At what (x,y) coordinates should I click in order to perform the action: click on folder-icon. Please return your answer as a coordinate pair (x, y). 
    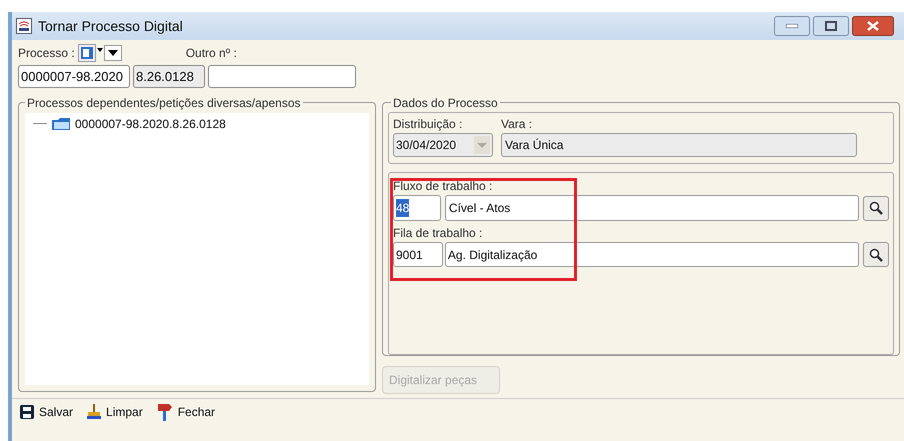
    Looking at the image, I should click on (61, 124).